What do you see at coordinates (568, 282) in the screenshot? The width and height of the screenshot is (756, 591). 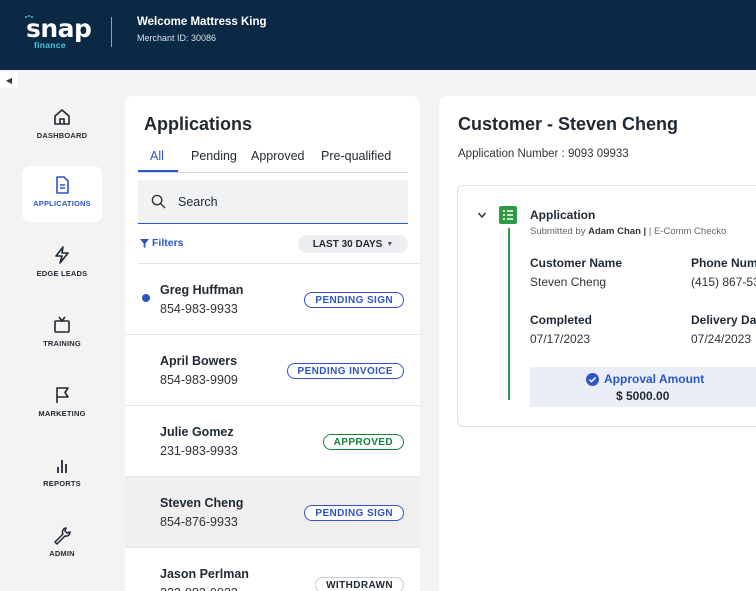 I see `customer-name-value: Steven Cheng` at bounding box center [568, 282].